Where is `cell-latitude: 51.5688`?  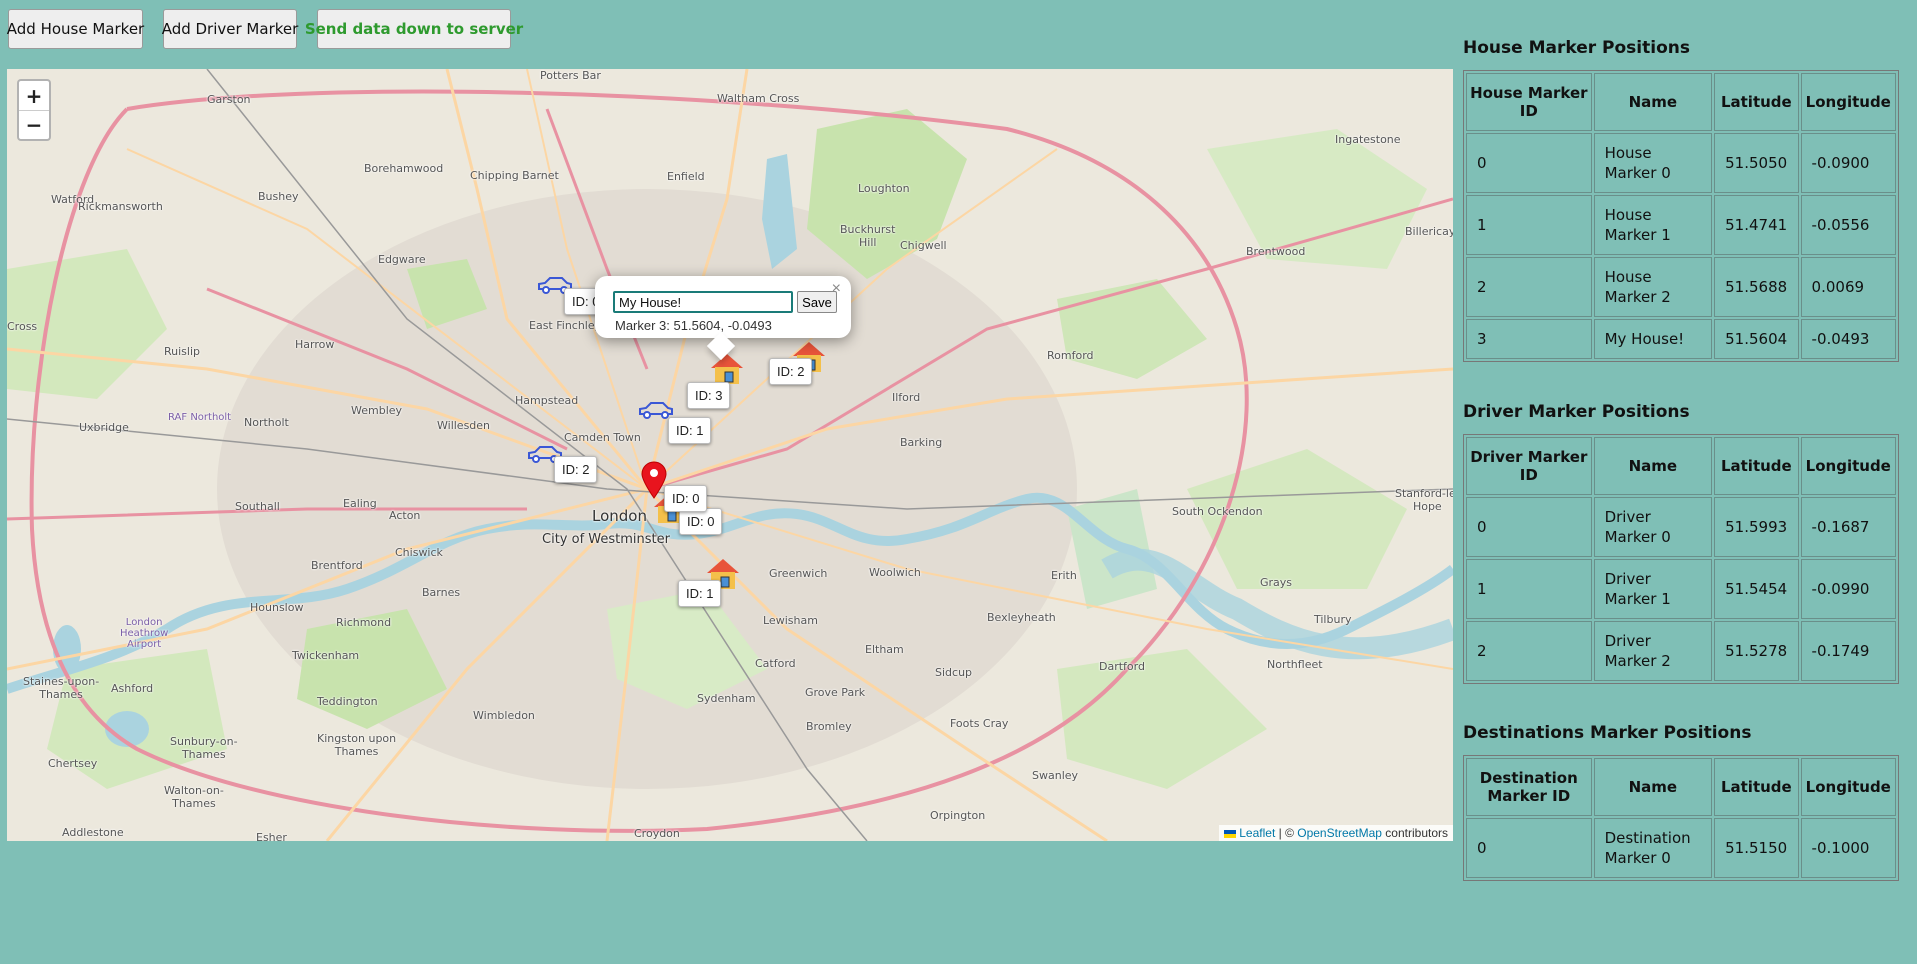
cell-latitude: 51.5688 is located at coordinates (1756, 287).